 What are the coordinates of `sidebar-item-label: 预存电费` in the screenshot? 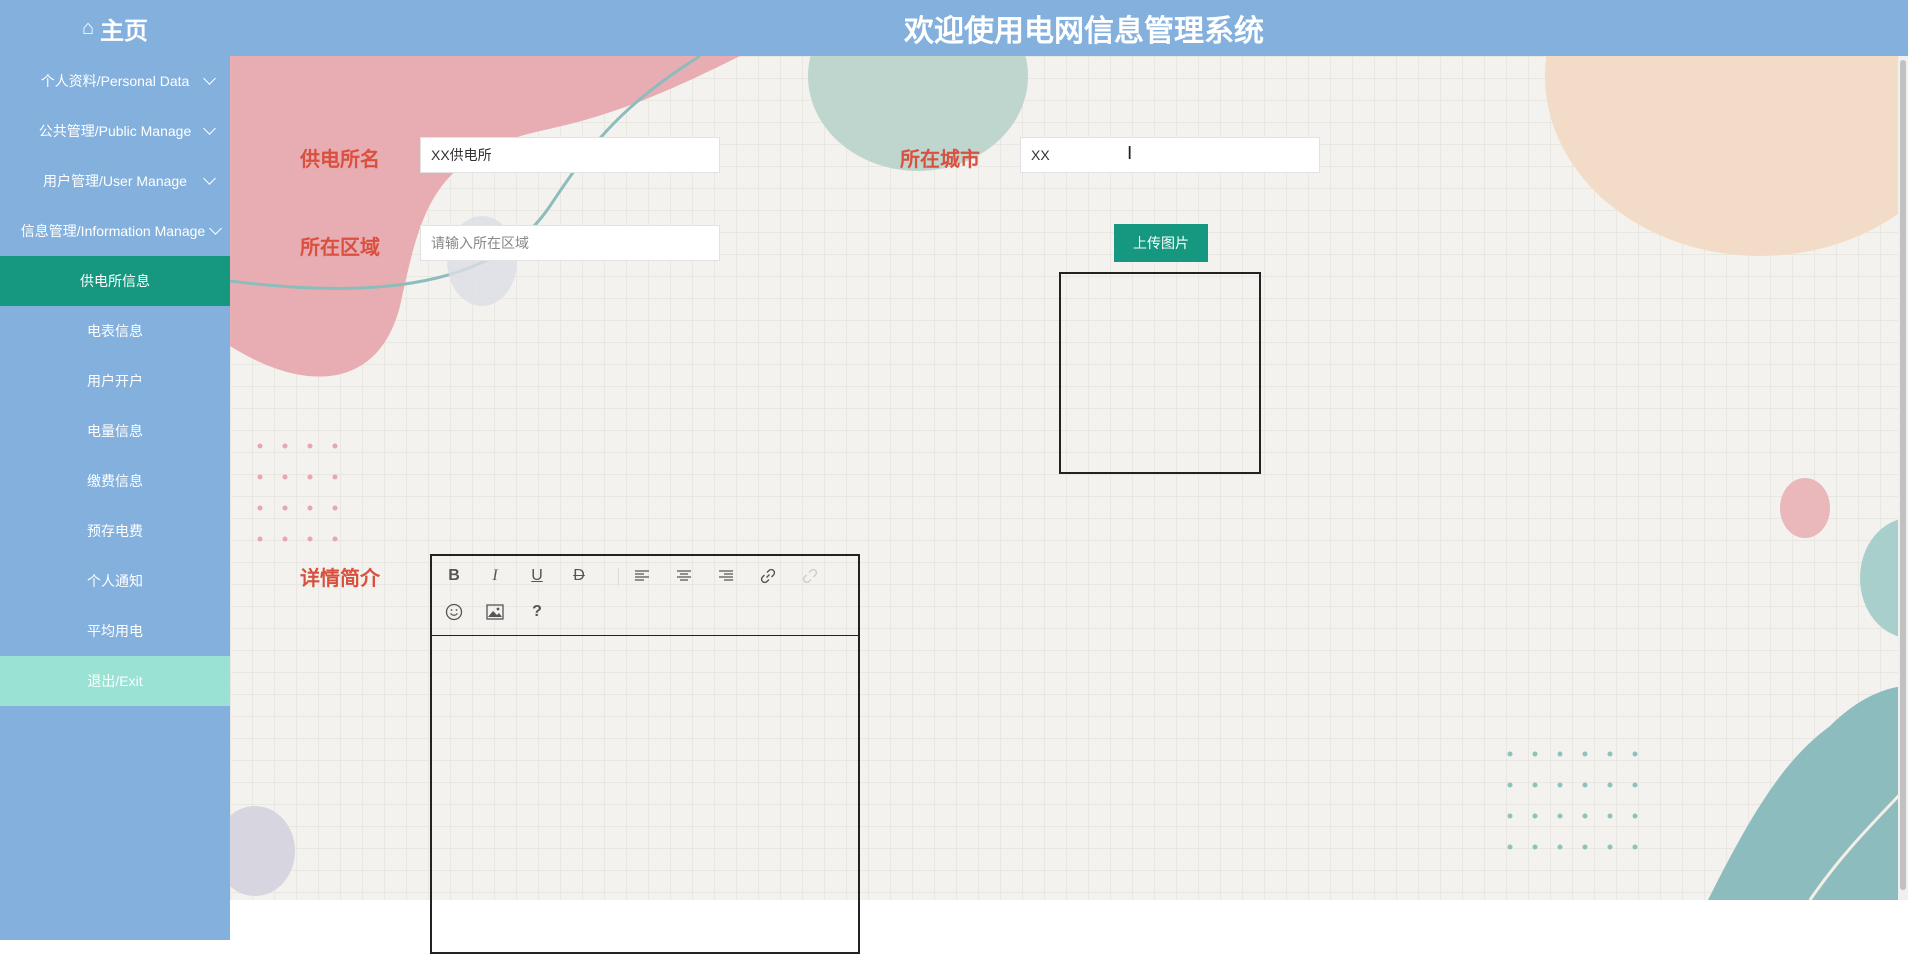 It's located at (115, 531).